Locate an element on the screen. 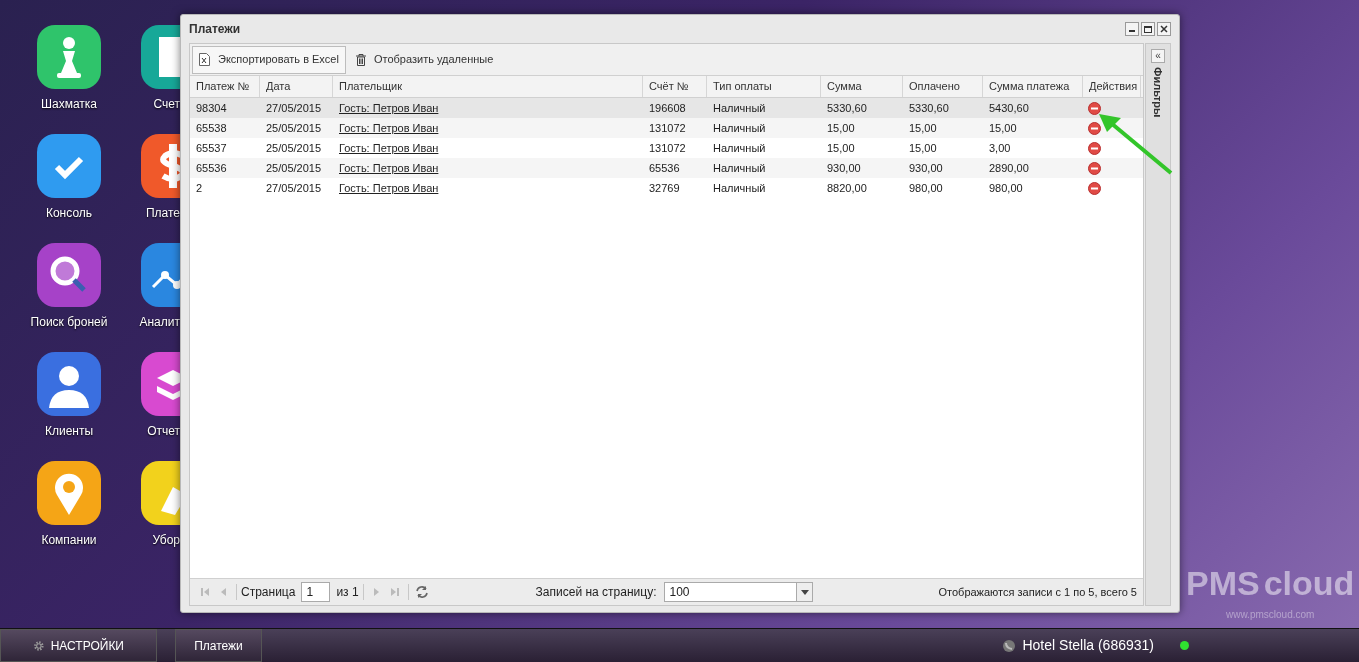  table-cell-text: 5430,60 is located at coordinates (1009, 108).